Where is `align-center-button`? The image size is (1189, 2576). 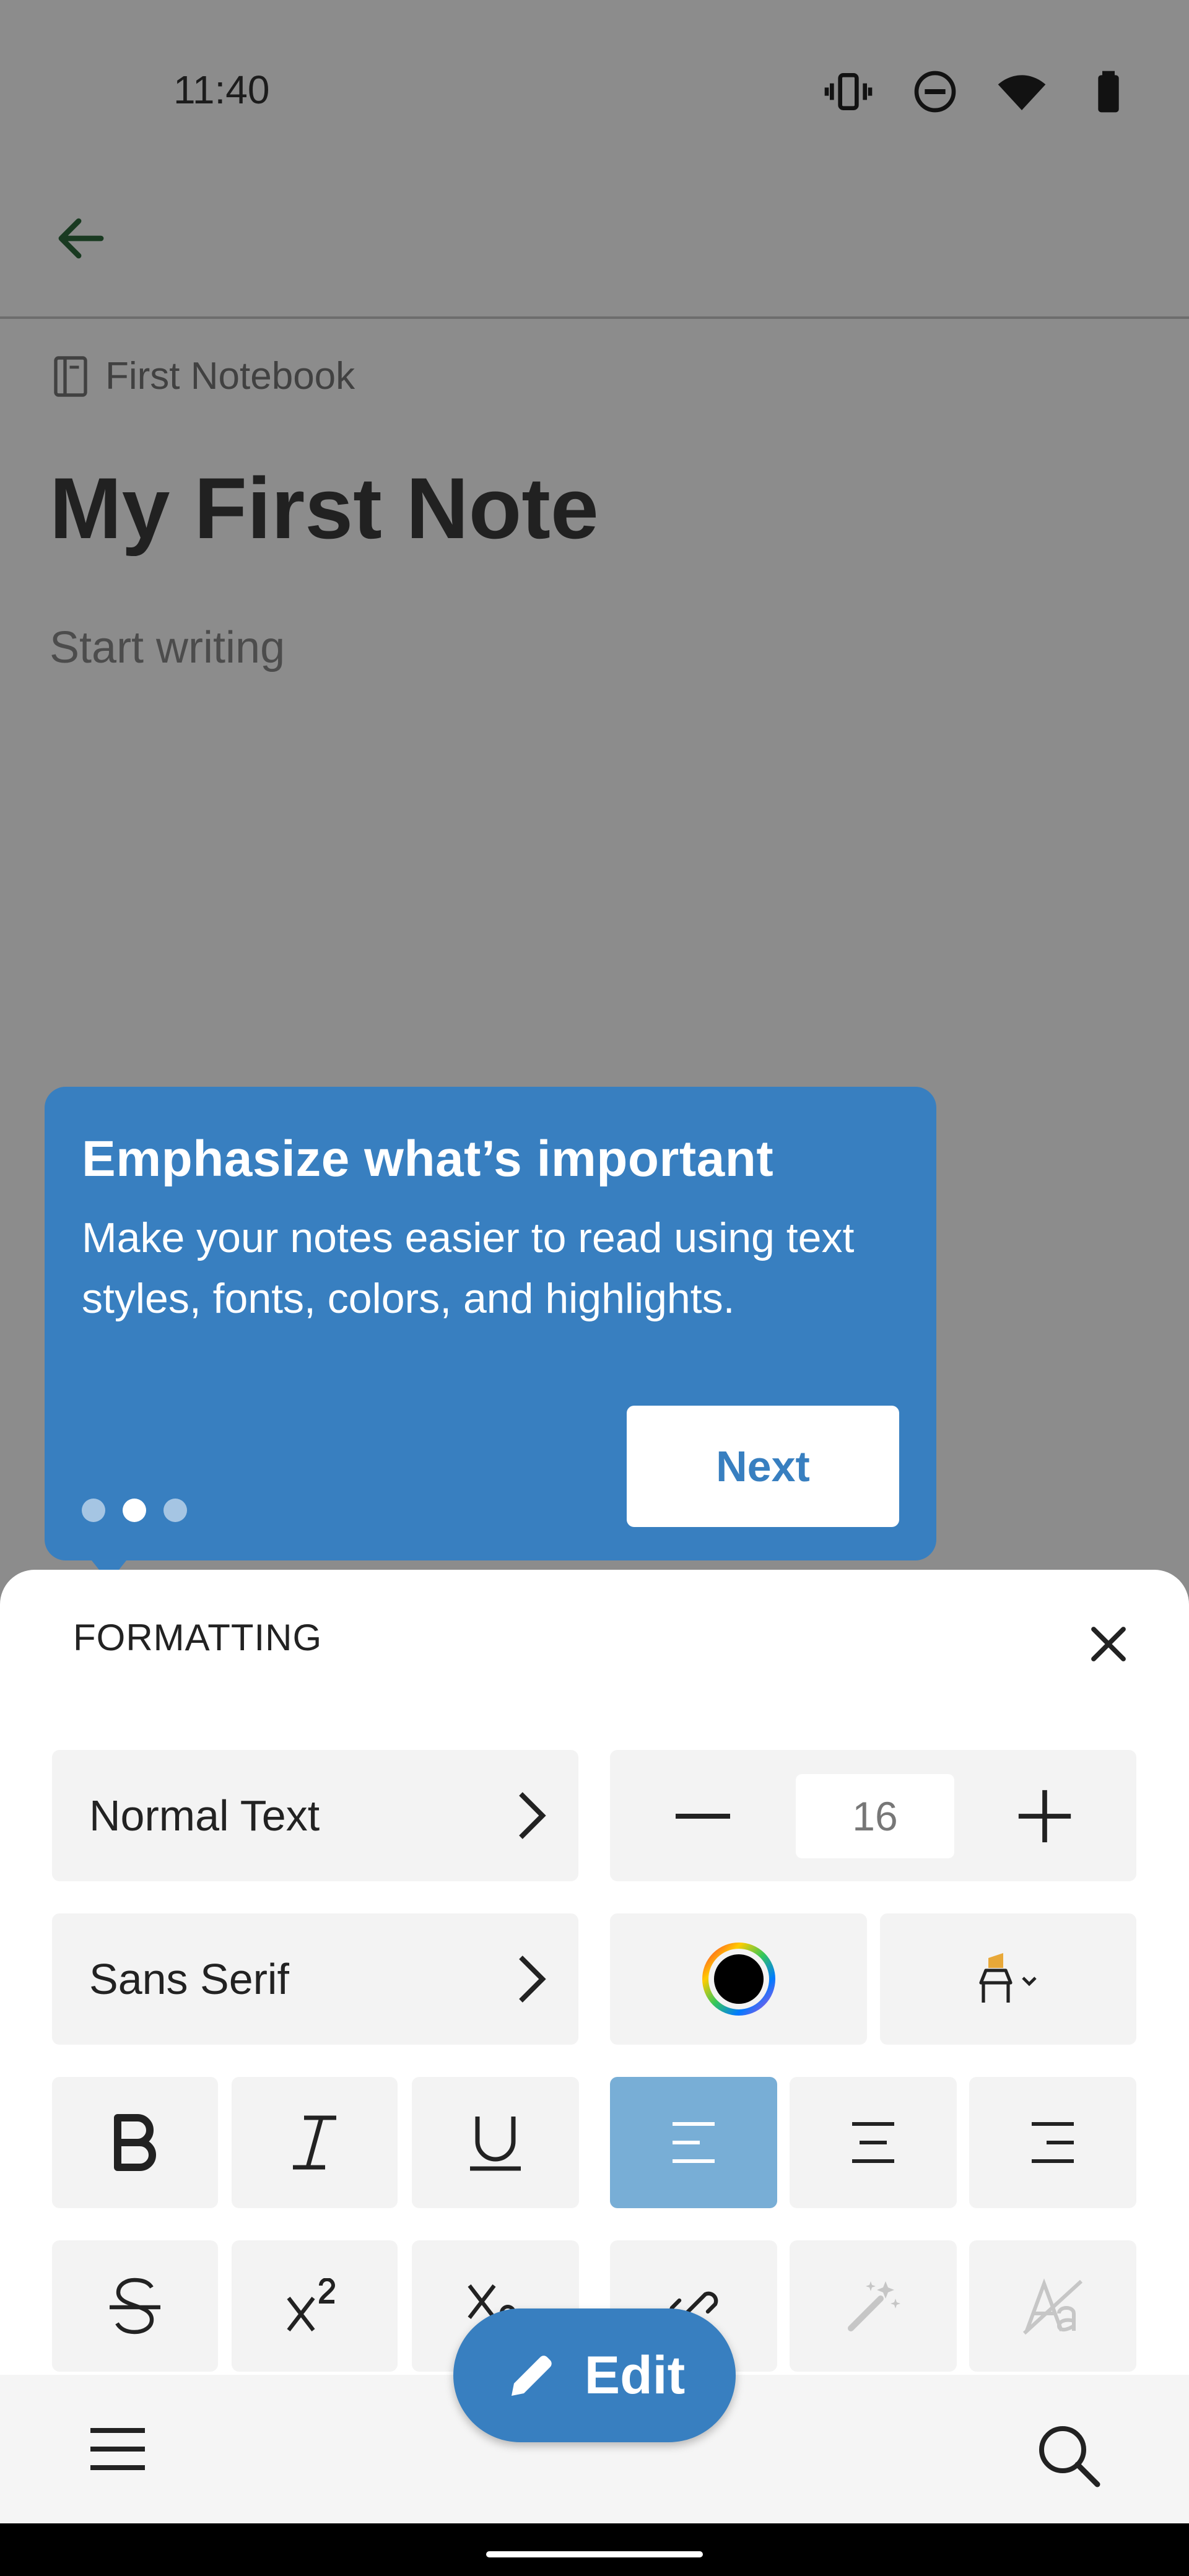 align-center-button is located at coordinates (873, 2142).